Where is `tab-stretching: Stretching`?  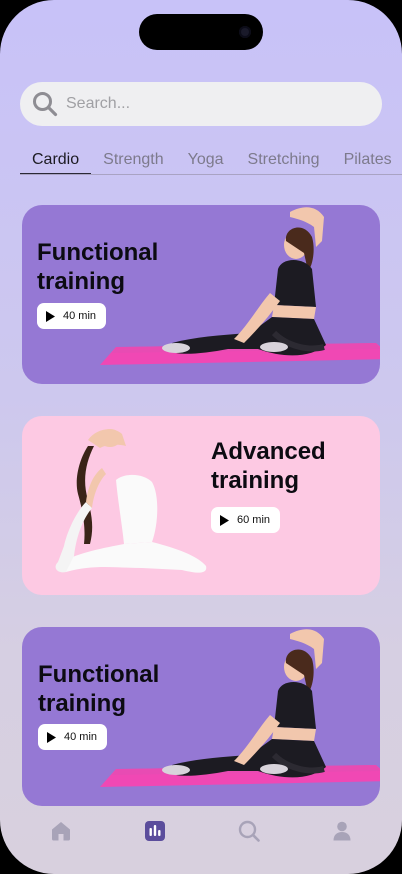 tab-stretching: Stretching is located at coordinates (284, 161).